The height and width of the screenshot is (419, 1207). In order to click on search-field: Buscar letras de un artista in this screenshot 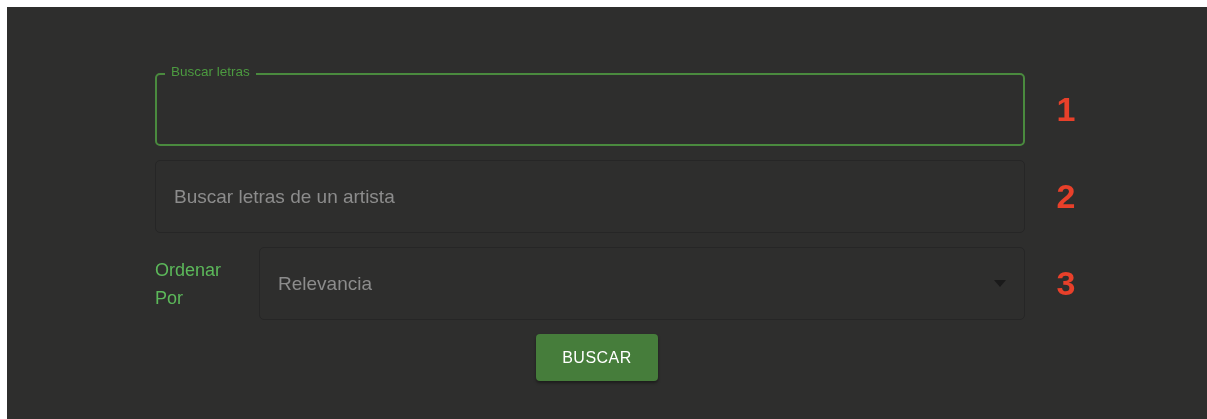, I will do `click(590, 196)`.